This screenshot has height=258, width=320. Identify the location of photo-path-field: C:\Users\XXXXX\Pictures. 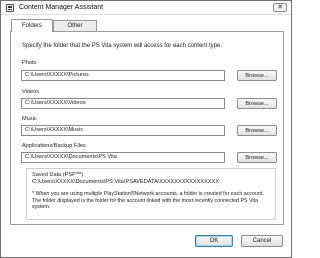
(123, 75).